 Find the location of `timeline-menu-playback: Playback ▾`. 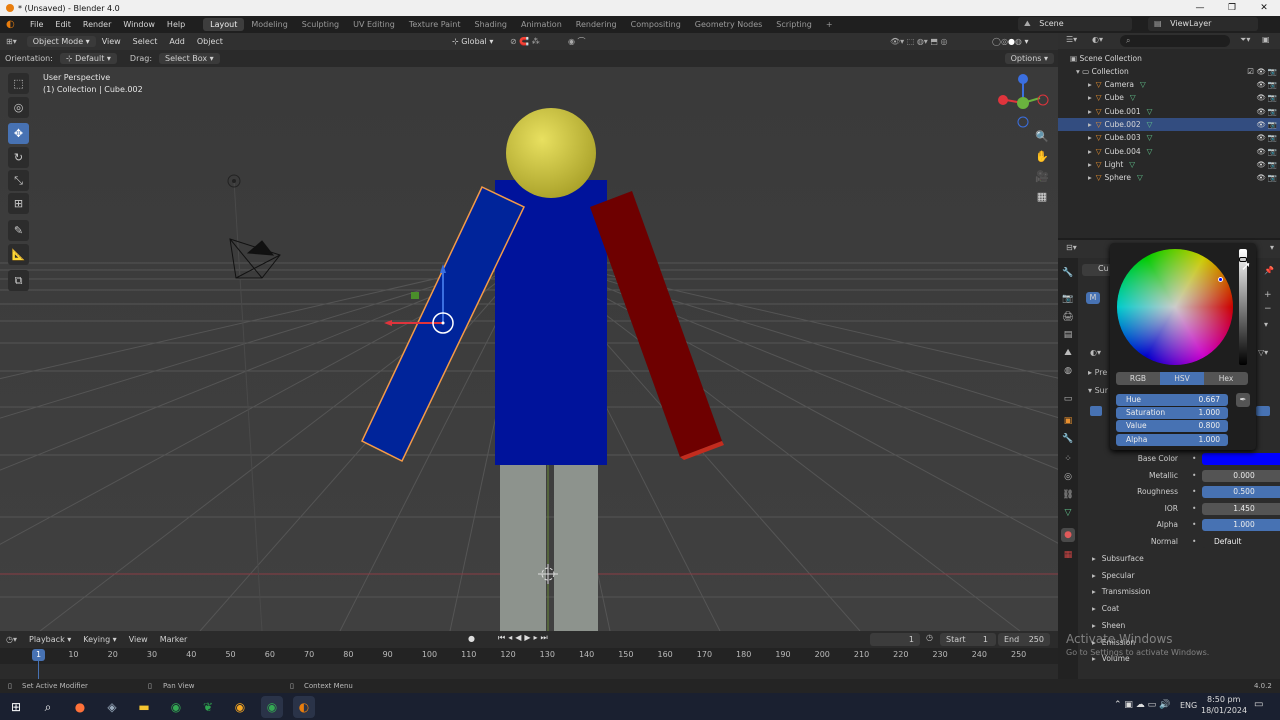

timeline-menu-playback: Playback ▾ is located at coordinates (50, 639).